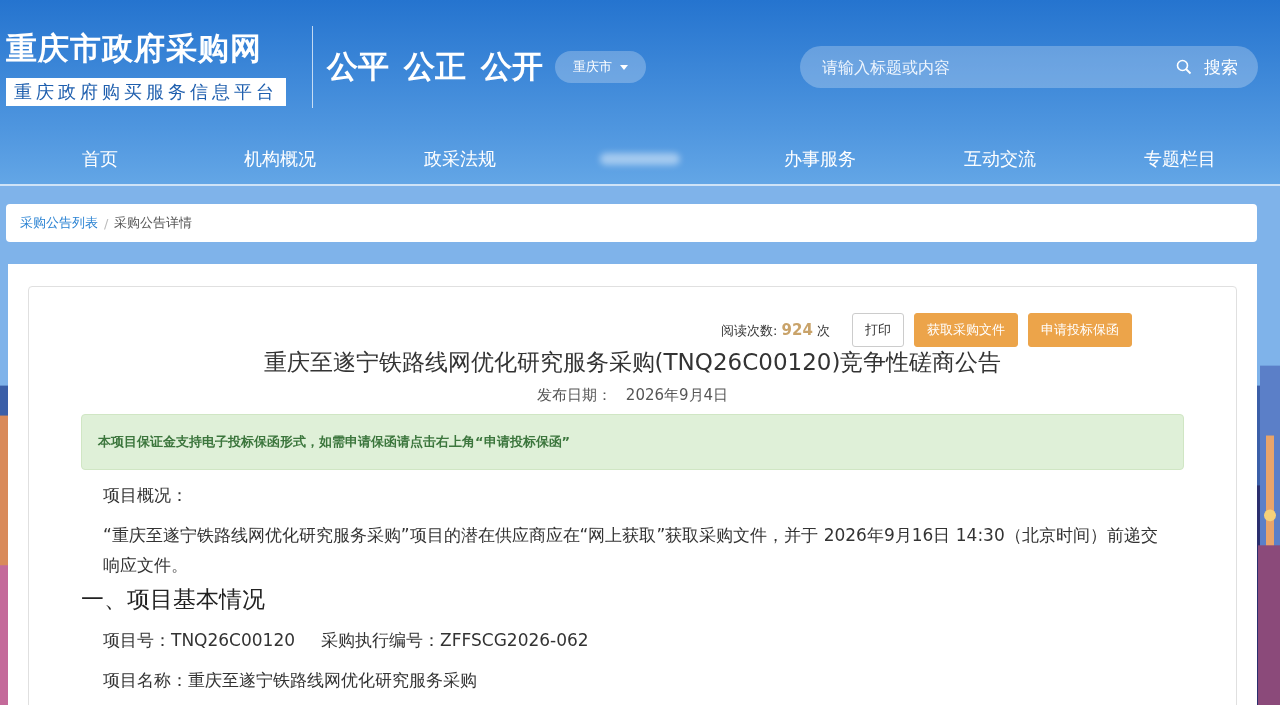 The width and height of the screenshot is (1280, 705). What do you see at coordinates (1000, 159) in the screenshot?
I see `nav-link: 互动交流` at bounding box center [1000, 159].